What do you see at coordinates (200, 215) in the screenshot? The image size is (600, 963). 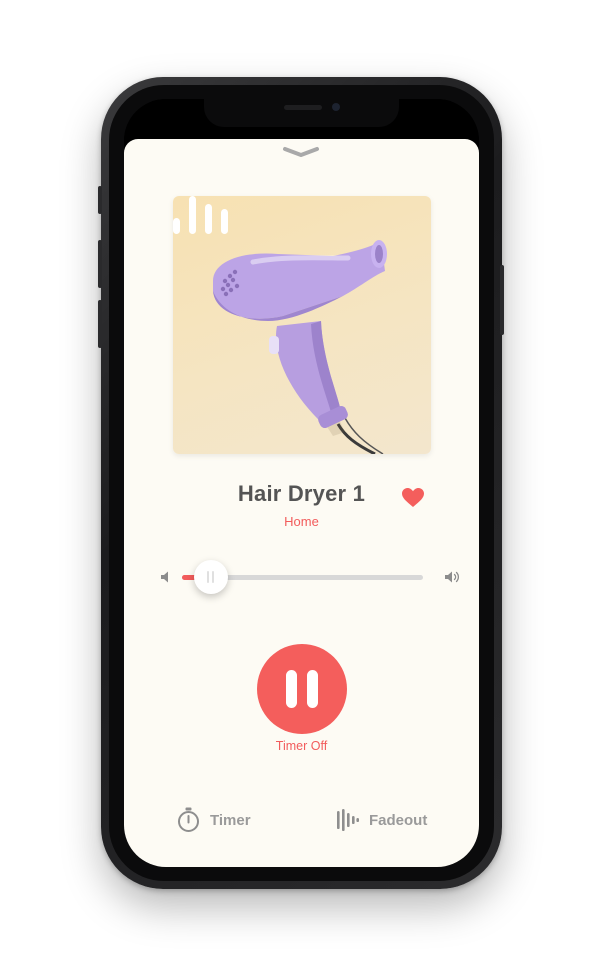 I see `sound-bars-icon` at bounding box center [200, 215].